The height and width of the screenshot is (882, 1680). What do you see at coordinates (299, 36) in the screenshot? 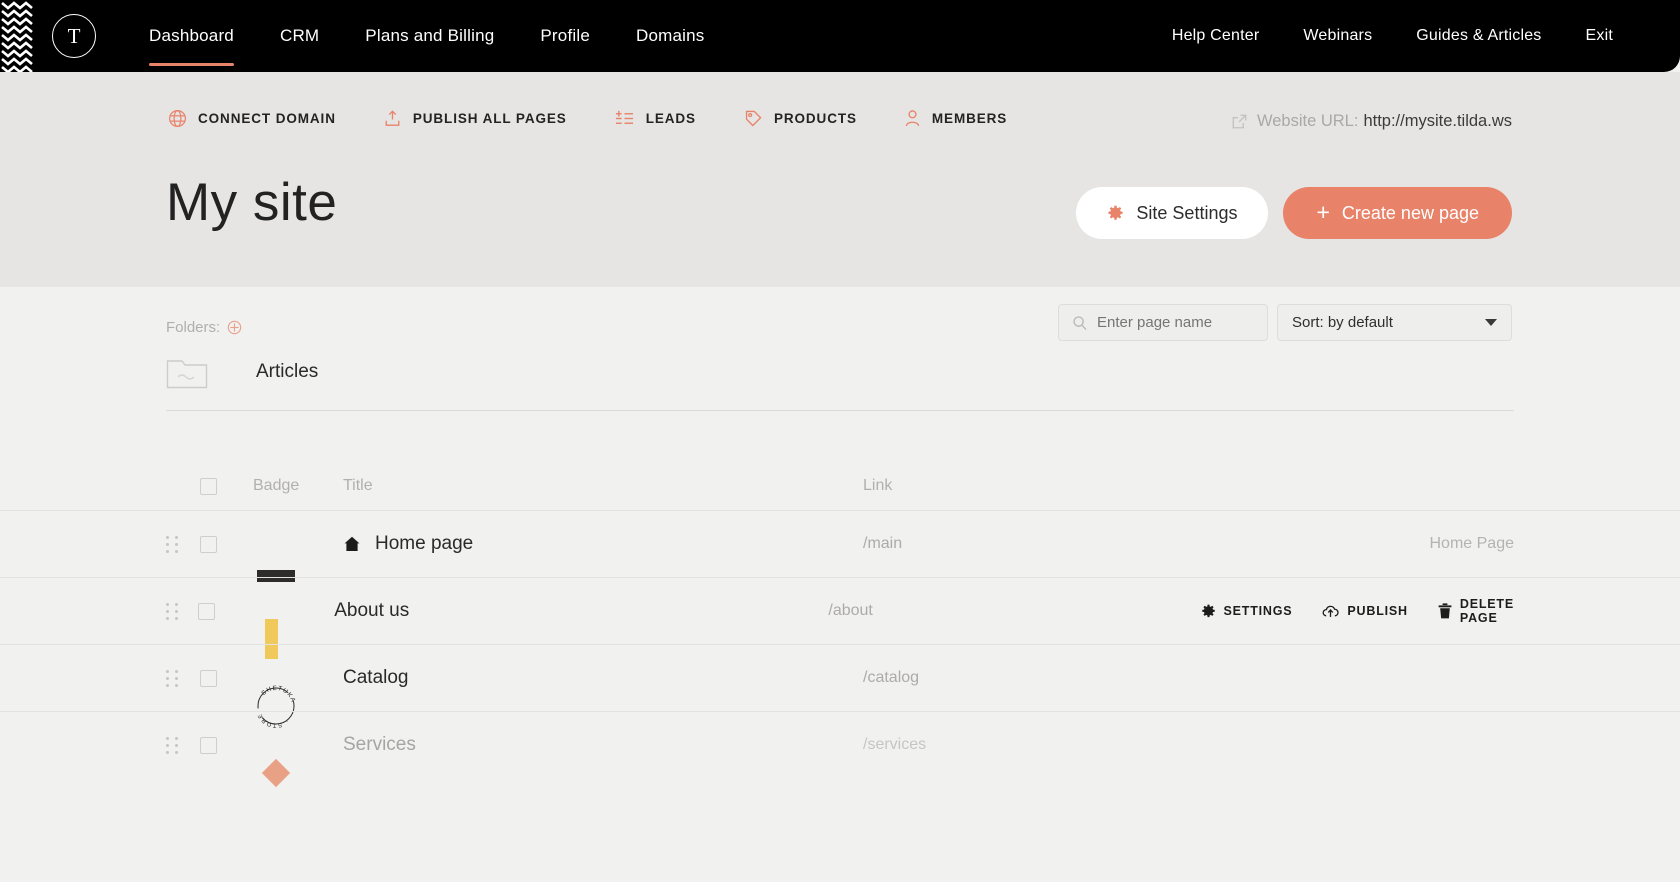
I see `nav-item-crm: CRM` at bounding box center [299, 36].